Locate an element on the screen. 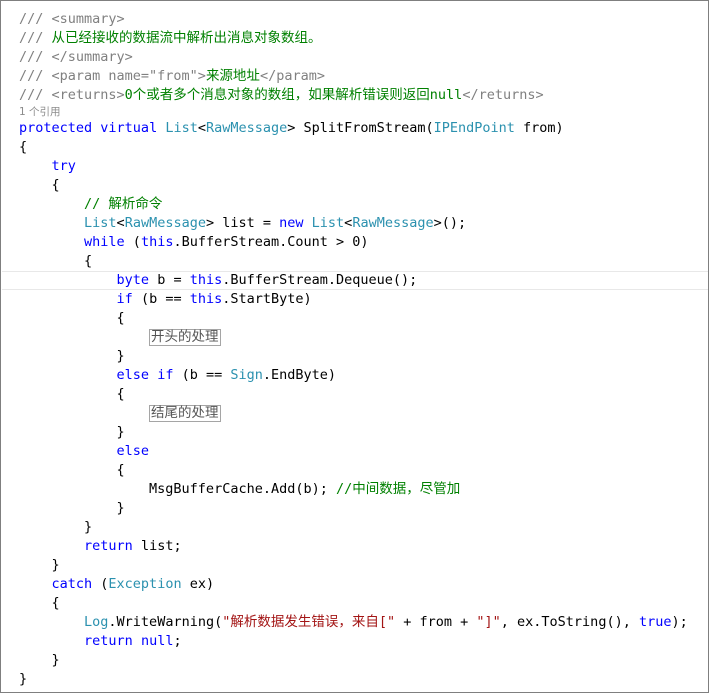 This screenshot has height=693, width=709. code-token: >(); is located at coordinates (450, 223).